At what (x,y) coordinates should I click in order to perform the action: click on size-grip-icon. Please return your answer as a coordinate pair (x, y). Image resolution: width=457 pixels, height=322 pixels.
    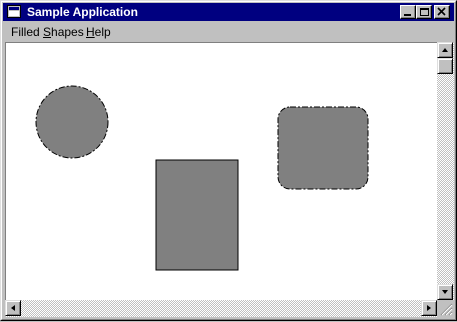
    Looking at the image, I should click on (446, 309).